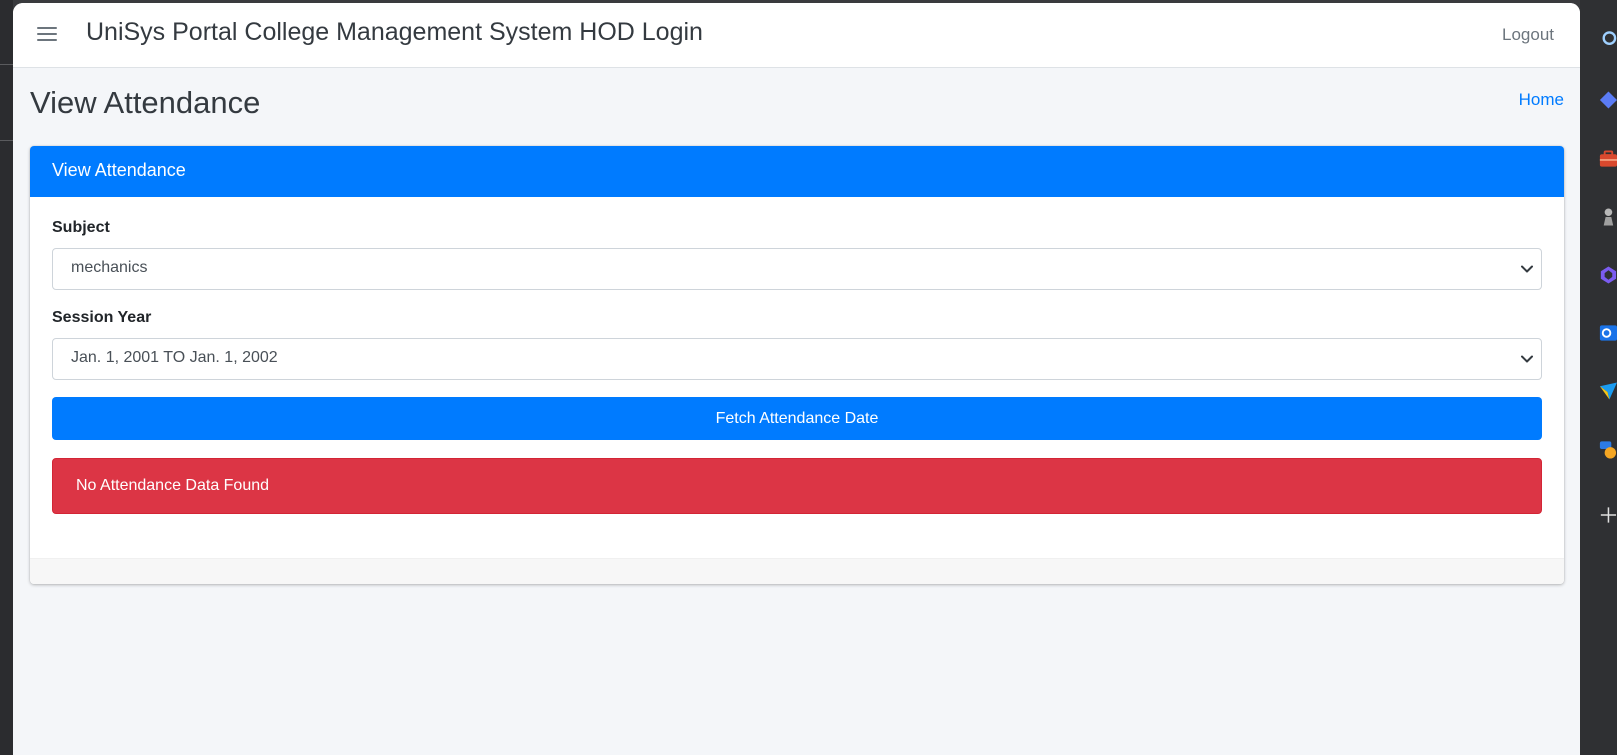  Describe the element at coordinates (1607, 449) in the screenshot. I see `games-icon` at that location.